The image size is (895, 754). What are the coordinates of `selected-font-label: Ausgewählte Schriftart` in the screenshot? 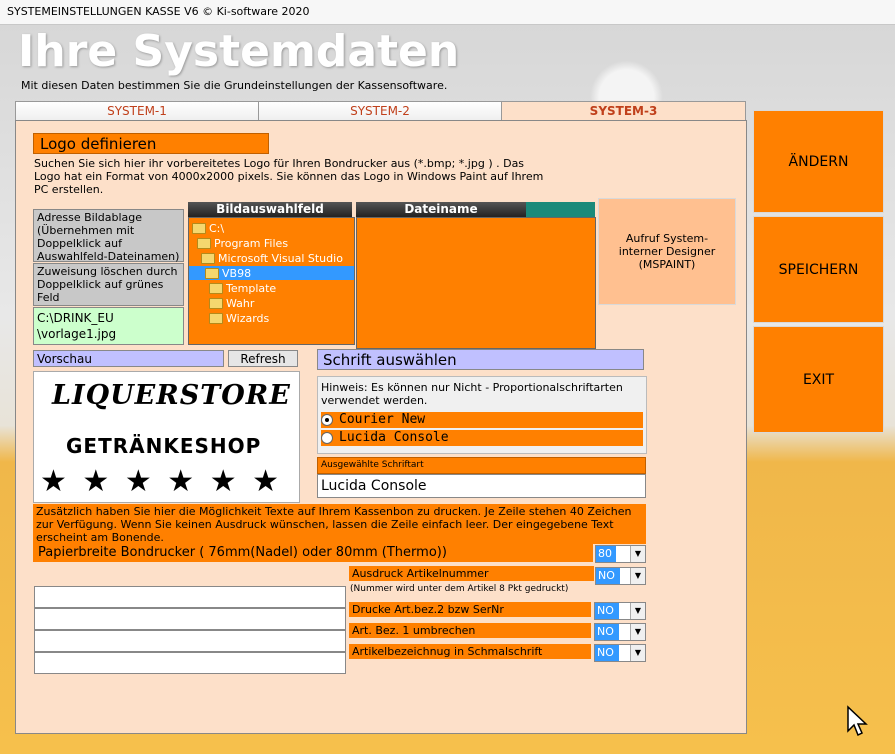 It's located at (481, 465).